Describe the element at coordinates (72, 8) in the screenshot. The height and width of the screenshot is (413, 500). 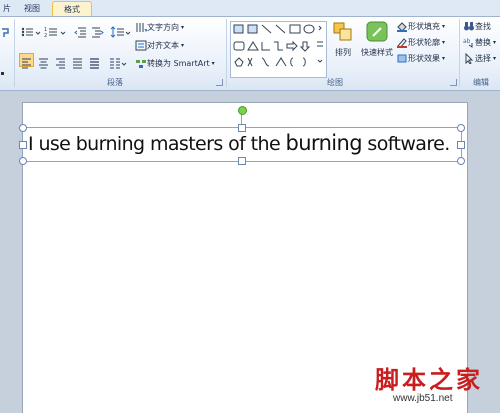
I see `tab-format: 格式` at that location.